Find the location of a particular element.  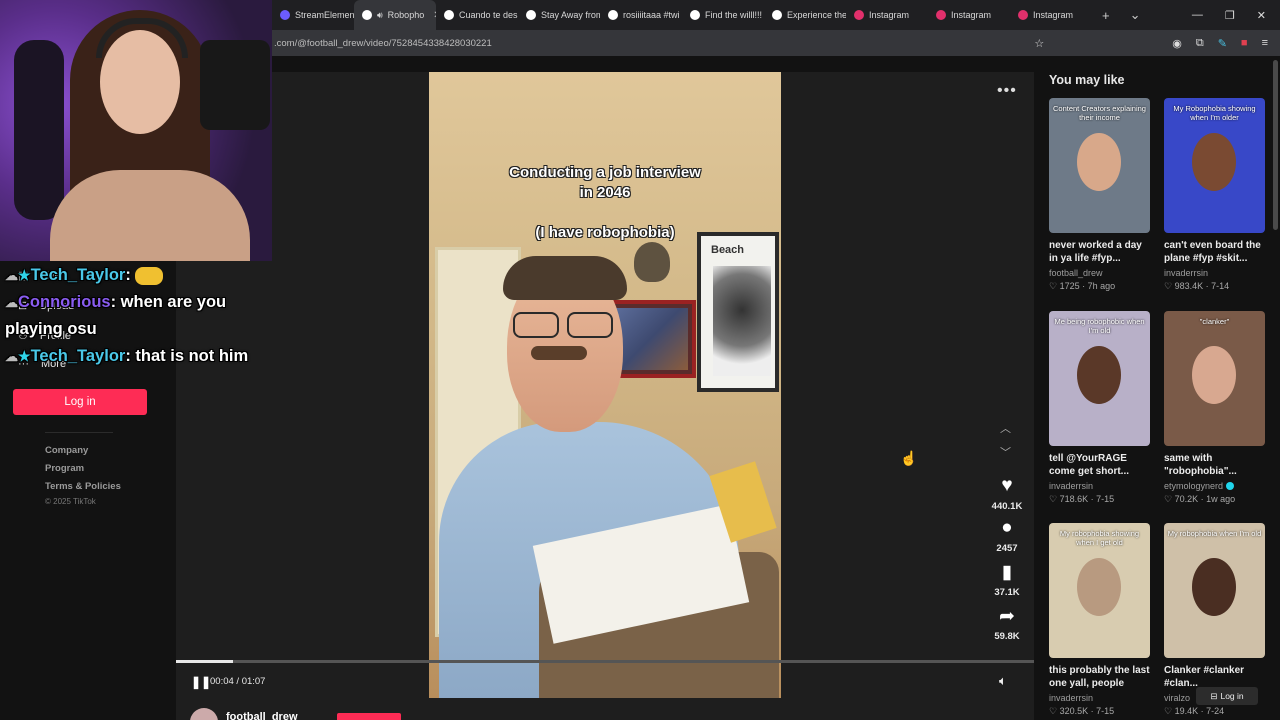

share-button: ➦ 59.8K is located at coordinates (1007, 623).